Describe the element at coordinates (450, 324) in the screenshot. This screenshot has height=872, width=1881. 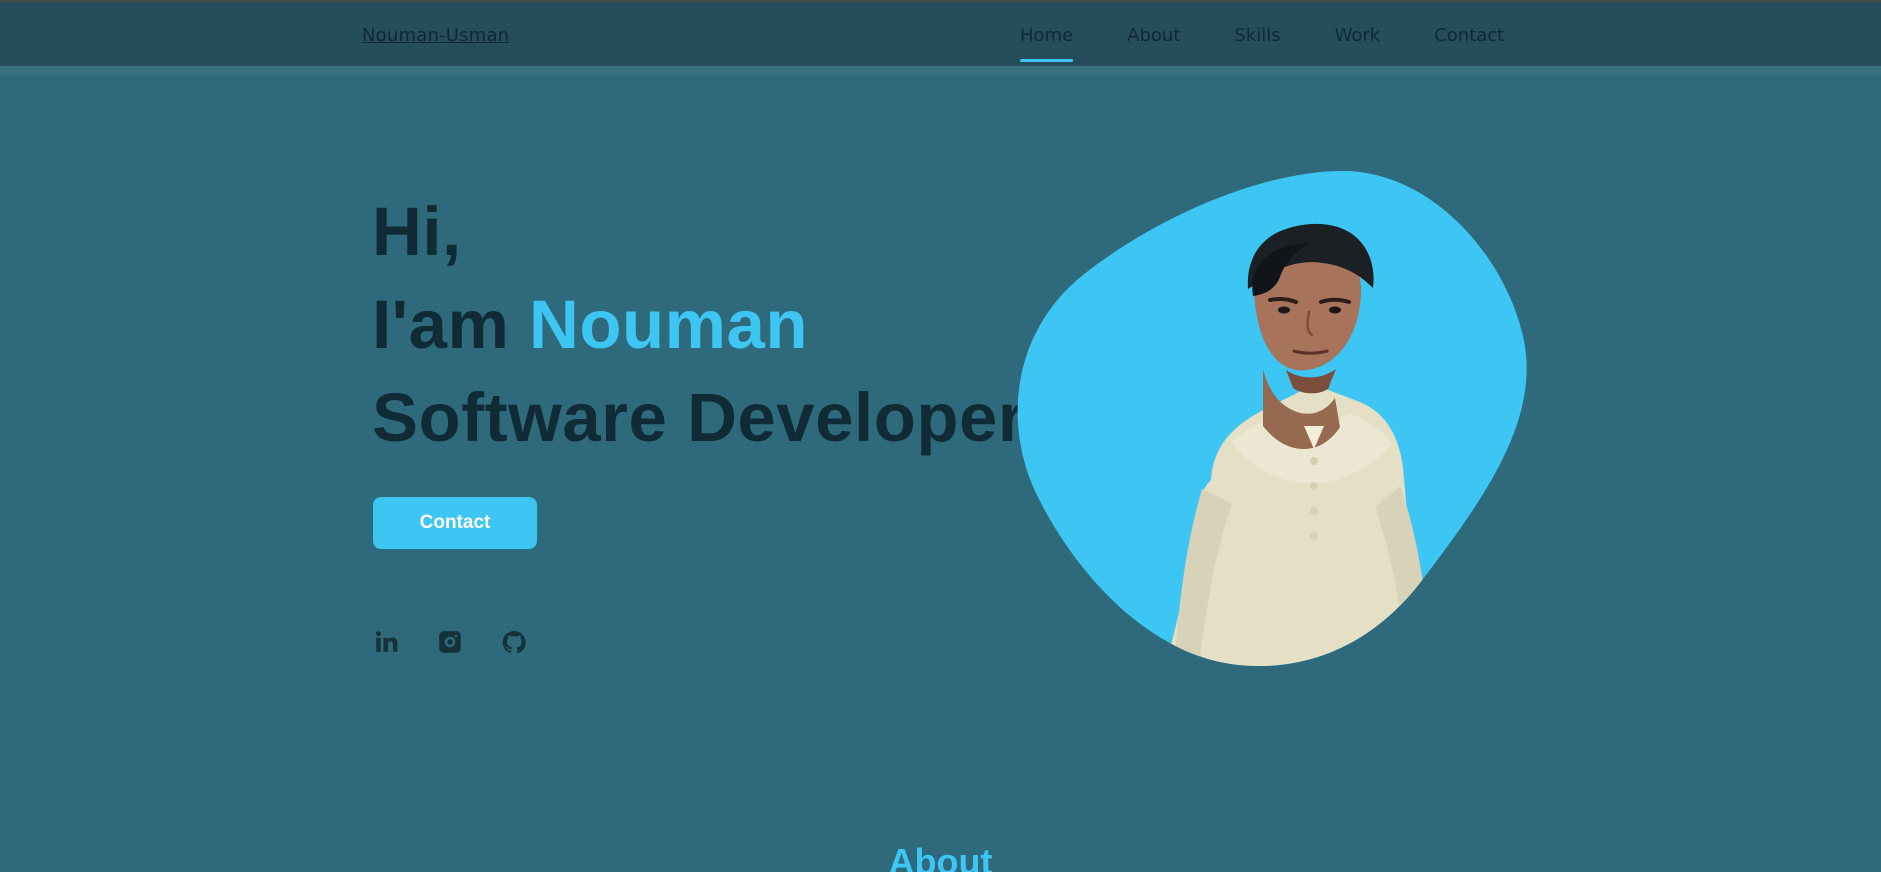
I see `intro-prefix: I'am` at that location.